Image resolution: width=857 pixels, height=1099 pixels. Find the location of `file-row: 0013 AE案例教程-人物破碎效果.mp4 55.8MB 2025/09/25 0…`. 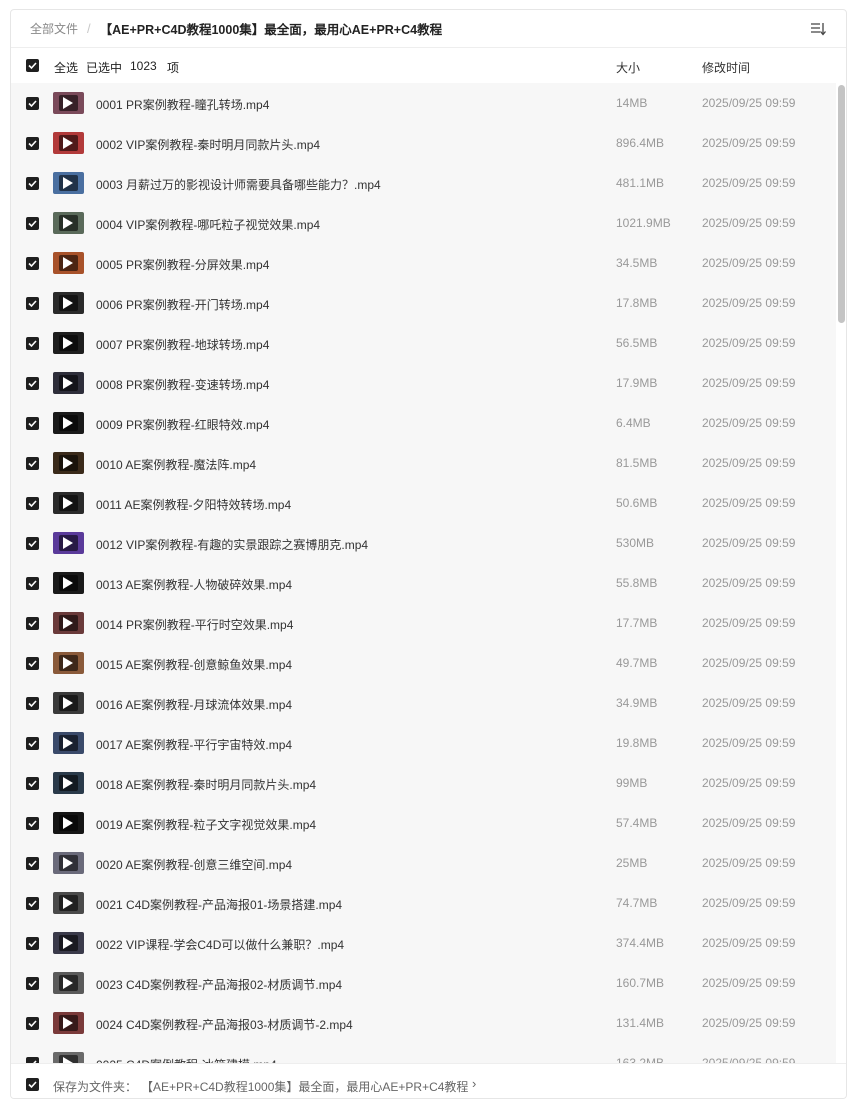

file-row: 0013 AE案例教程-人物破碎效果.mp4 55.8MB 2025/09/25 0… is located at coordinates (423, 583).